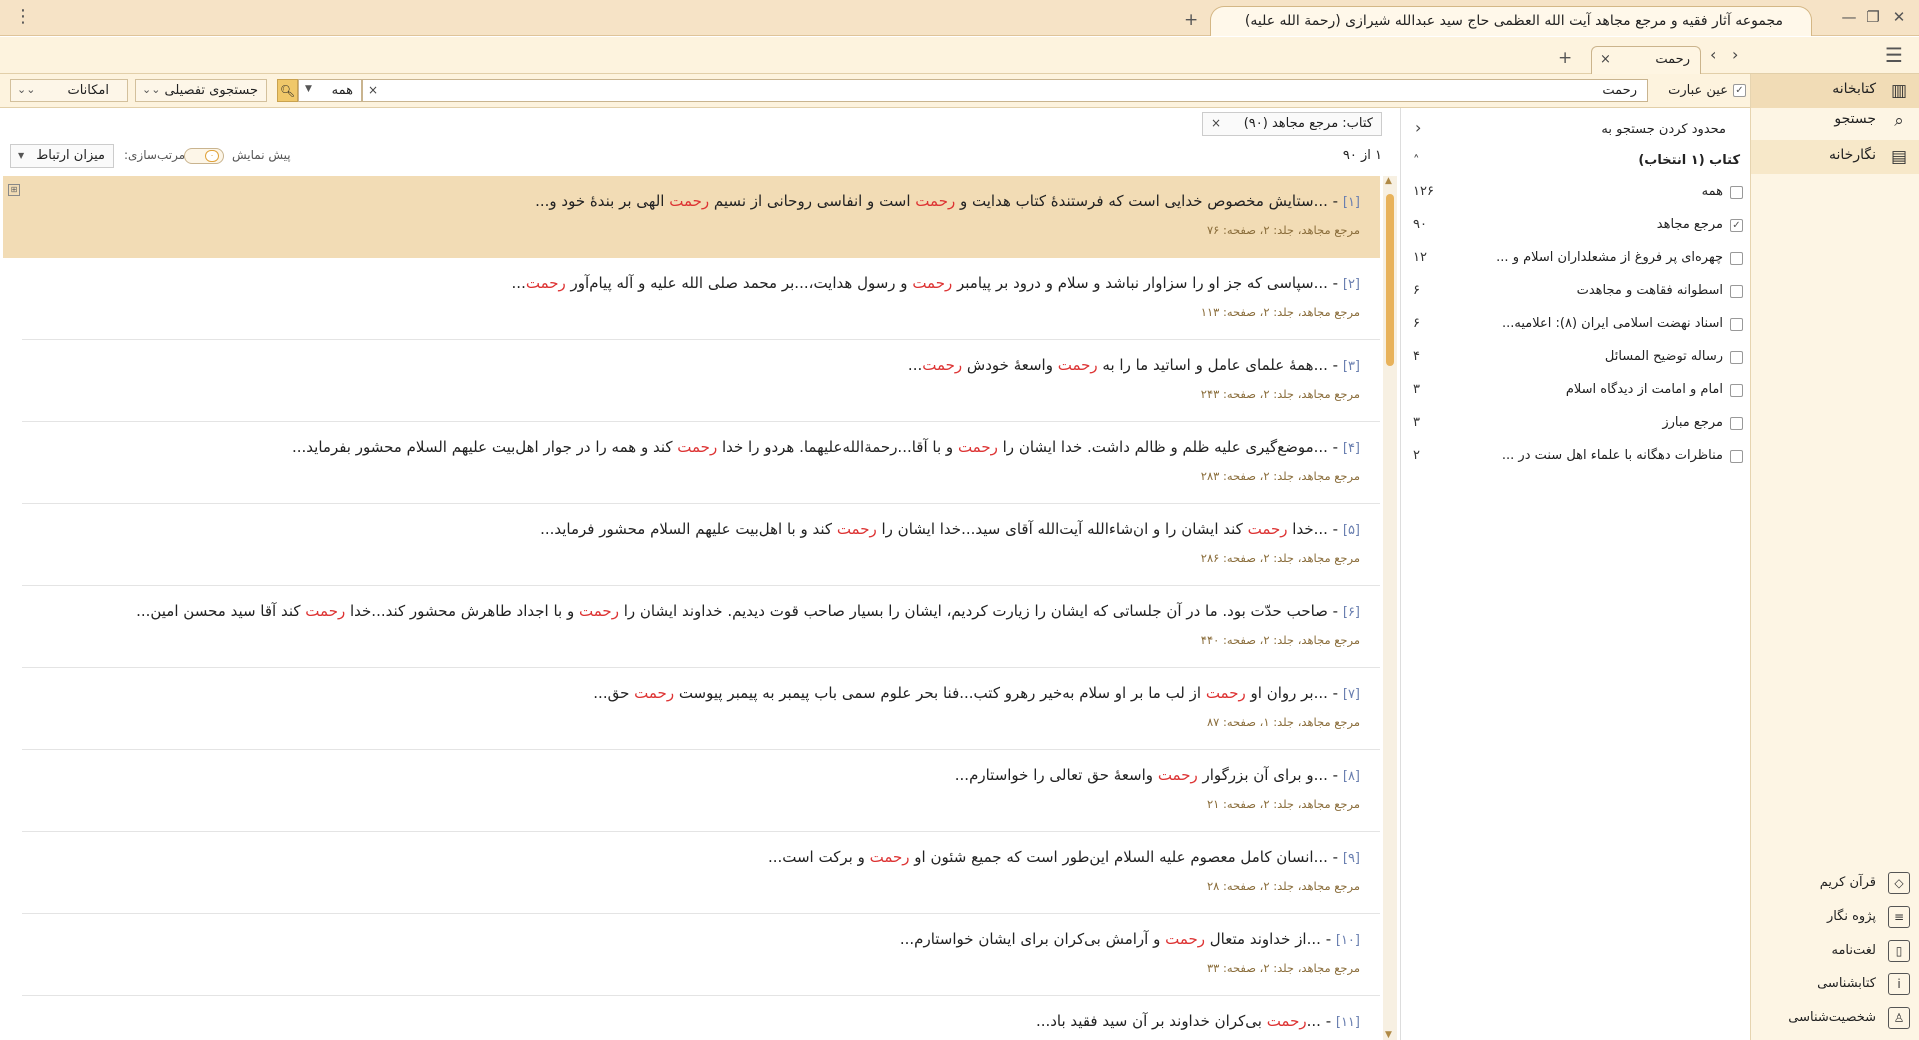  Describe the element at coordinates (201, 90) in the screenshot. I see `advanced-search-button: جستجوی تفصیلی ⌄⌄` at that location.